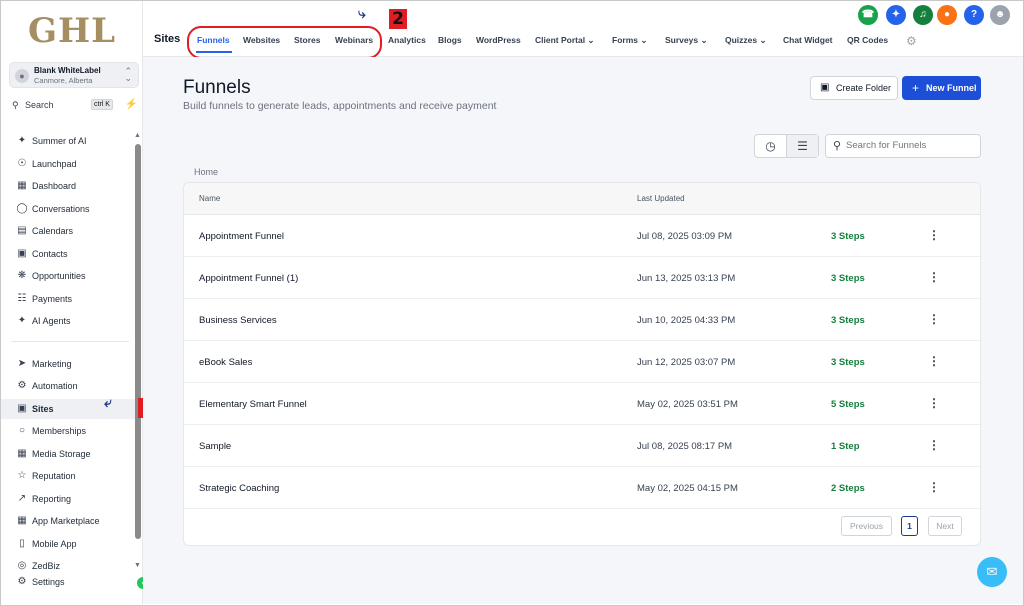 The height and width of the screenshot is (606, 1024). I want to click on scroll-up-arrow: ▲, so click(137, 135).